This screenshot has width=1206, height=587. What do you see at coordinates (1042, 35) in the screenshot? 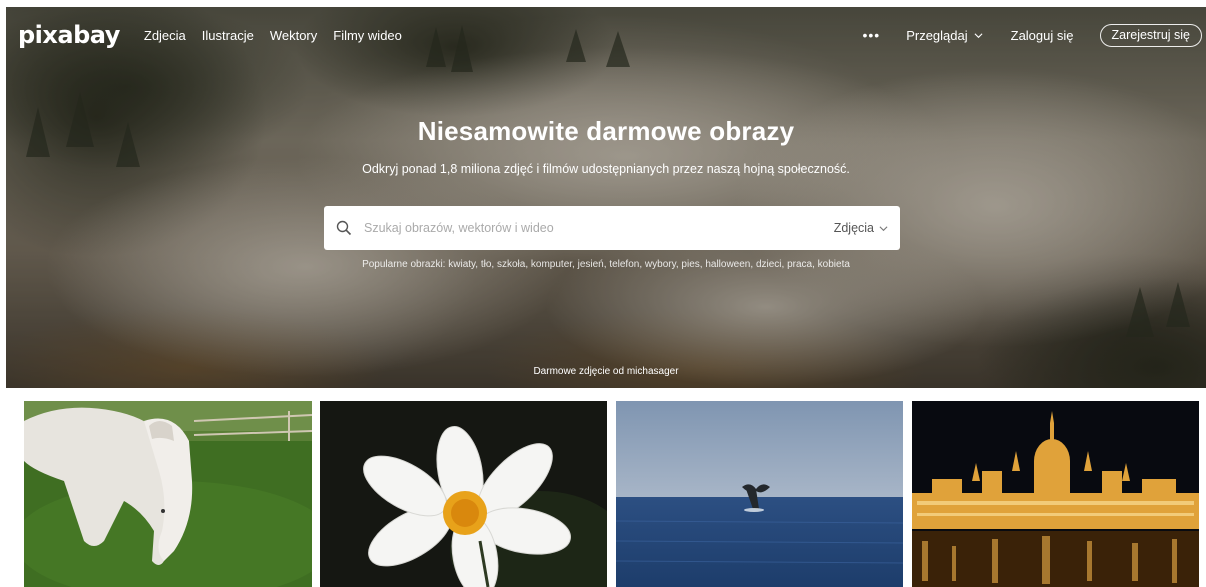
I see `login-link: Zaloguj się` at bounding box center [1042, 35].